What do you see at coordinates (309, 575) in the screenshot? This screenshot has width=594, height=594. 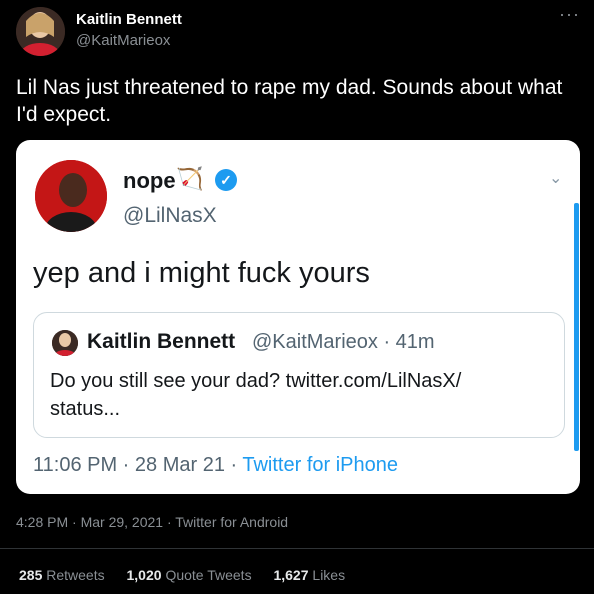 I see `likes-stat: 1,627 Likes` at bounding box center [309, 575].